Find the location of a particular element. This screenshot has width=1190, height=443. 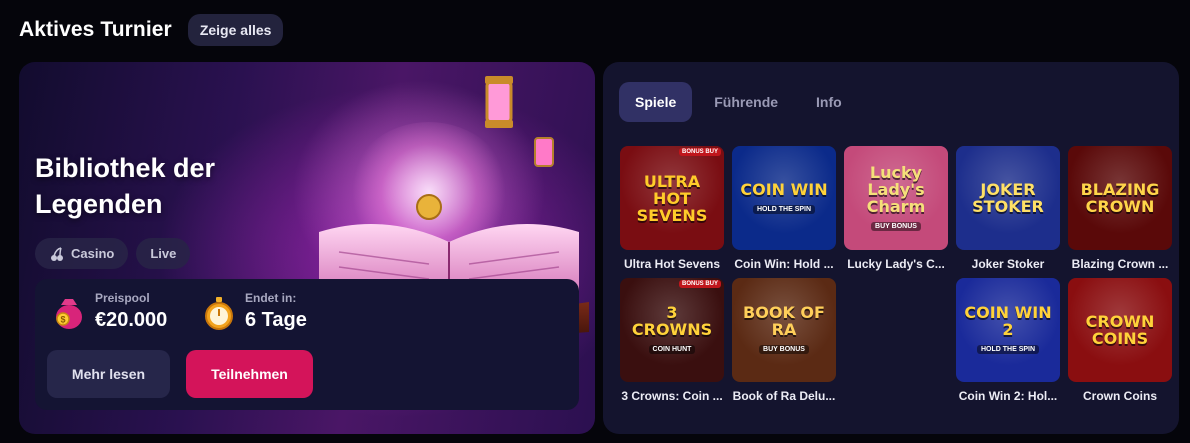

tournament-title: Bibliothek der Legenden is located at coordinates (125, 186).